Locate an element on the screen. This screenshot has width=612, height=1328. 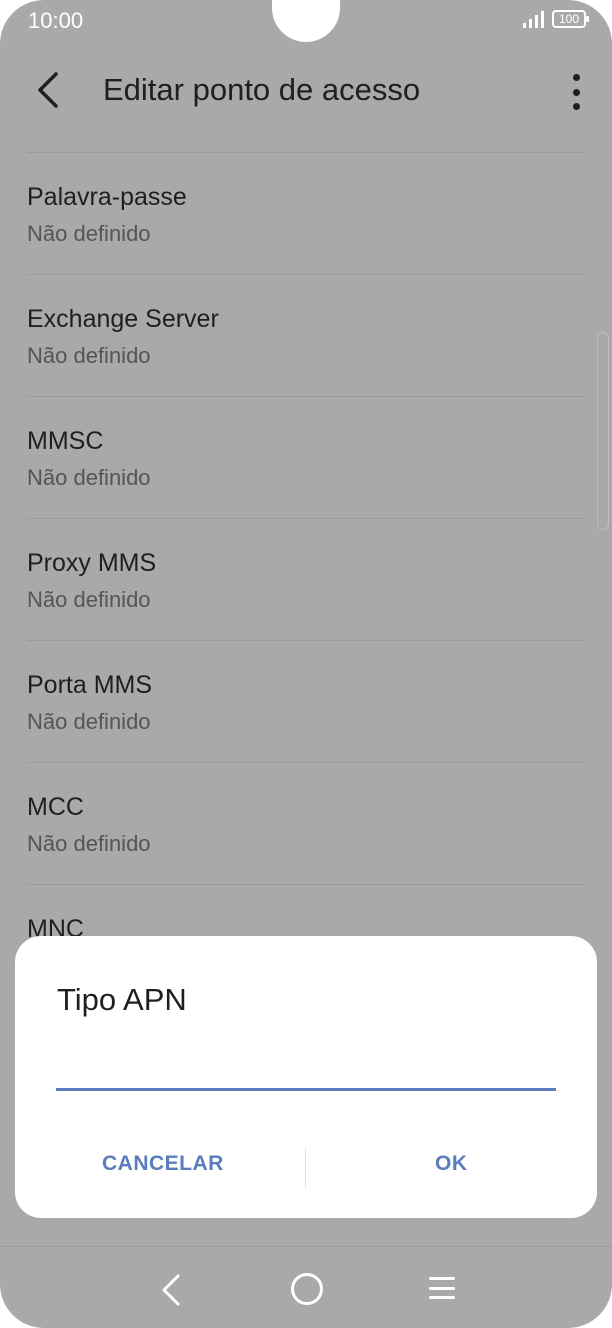
menu-icon is located at coordinates (442, 1288).